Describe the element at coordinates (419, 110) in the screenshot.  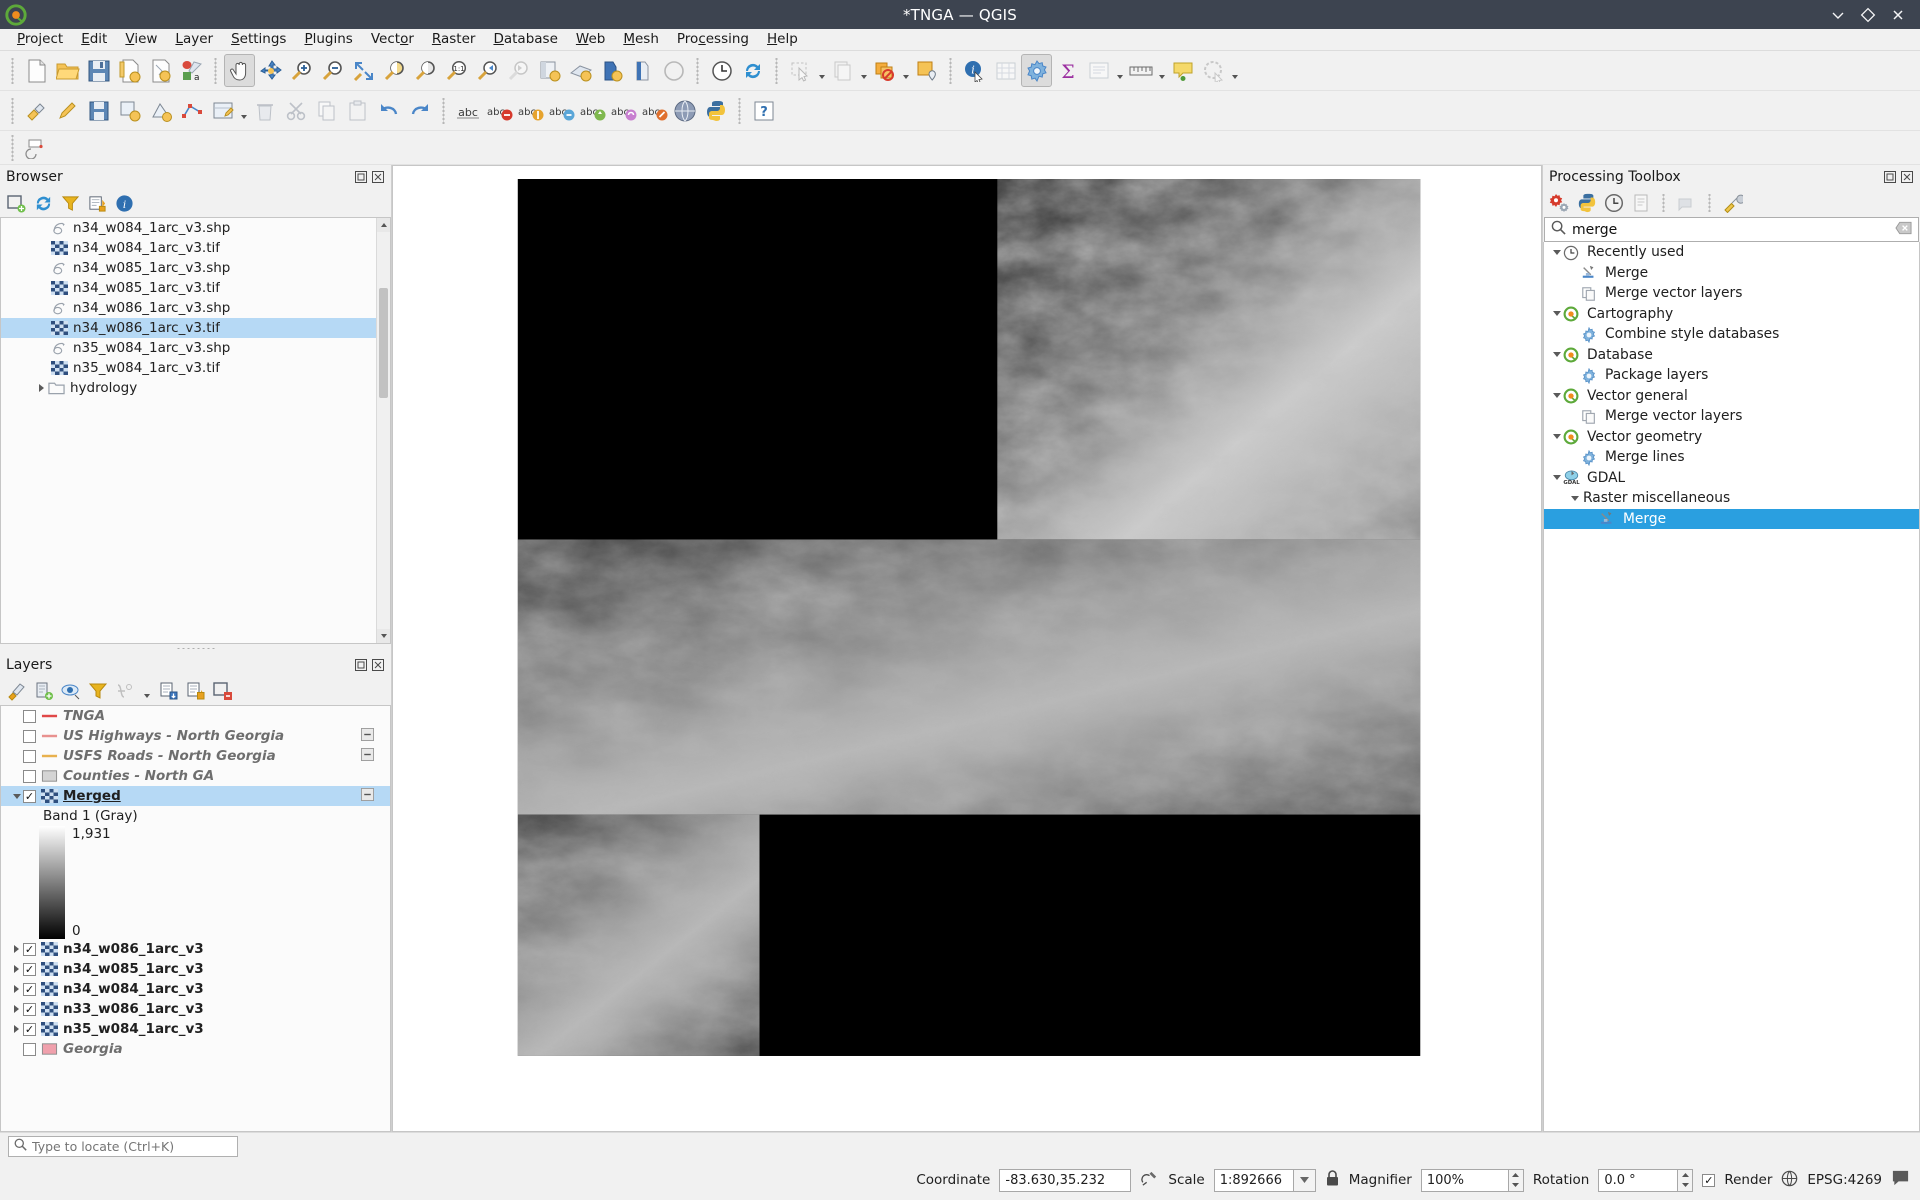
I see `redo-icon` at that location.